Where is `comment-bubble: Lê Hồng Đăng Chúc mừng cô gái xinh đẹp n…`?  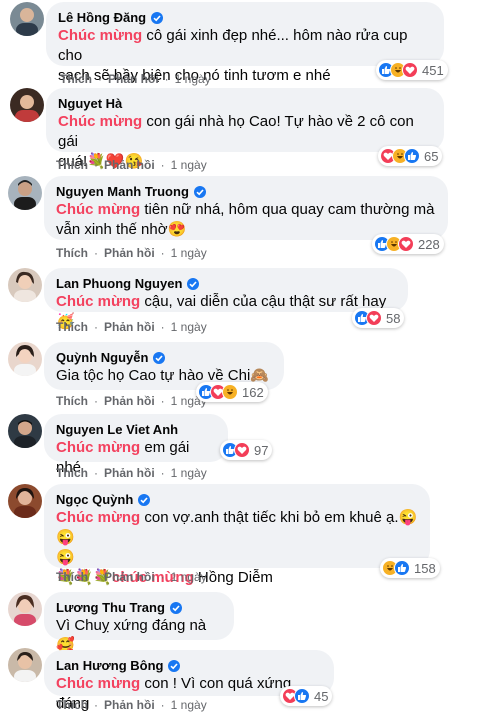
comment-bubble: Lê Hồng Đăng Chúc mừng cô gái xinh đẹp n… is located at coordinates (245, 43).